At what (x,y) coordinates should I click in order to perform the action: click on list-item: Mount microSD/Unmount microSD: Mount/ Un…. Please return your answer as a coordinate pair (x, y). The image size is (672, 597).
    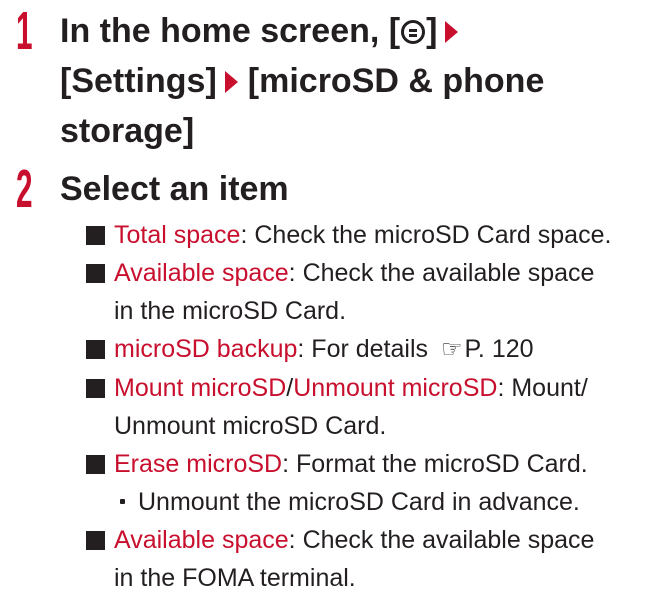
    Looking at the image, I should click on (379, 407).